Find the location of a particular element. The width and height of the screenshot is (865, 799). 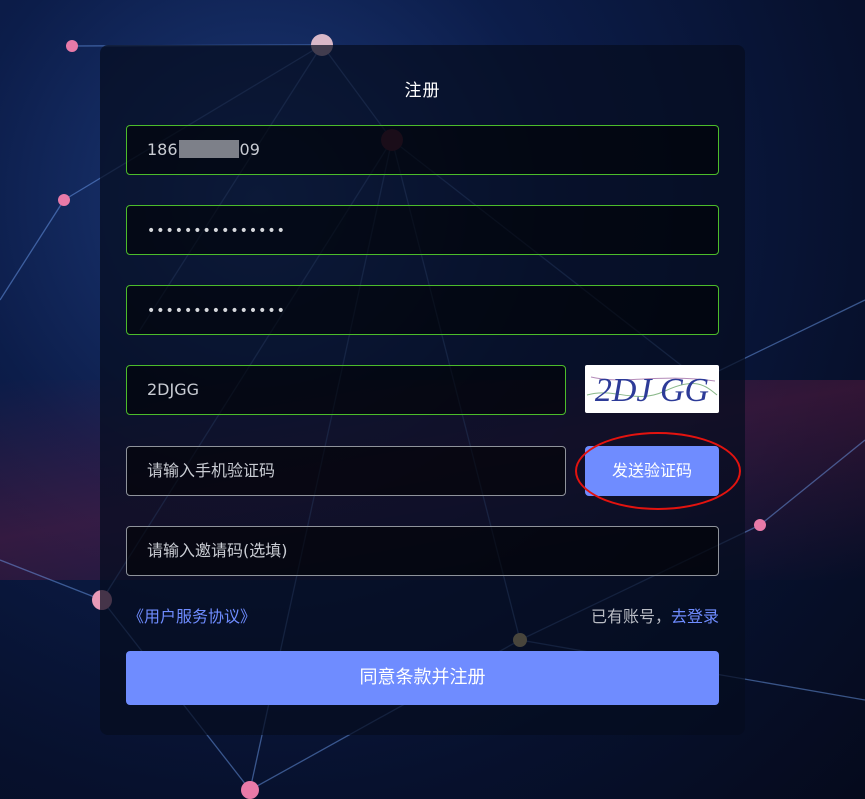

confirm-password-input: ••••••••••••••• is located at coordinates (422, 310).